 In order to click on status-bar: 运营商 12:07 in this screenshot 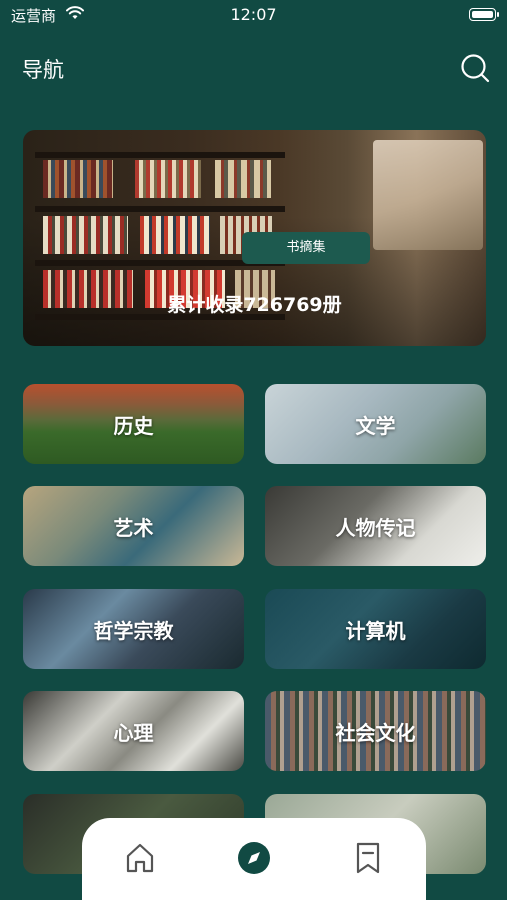, I will do `click(253, 15)`.